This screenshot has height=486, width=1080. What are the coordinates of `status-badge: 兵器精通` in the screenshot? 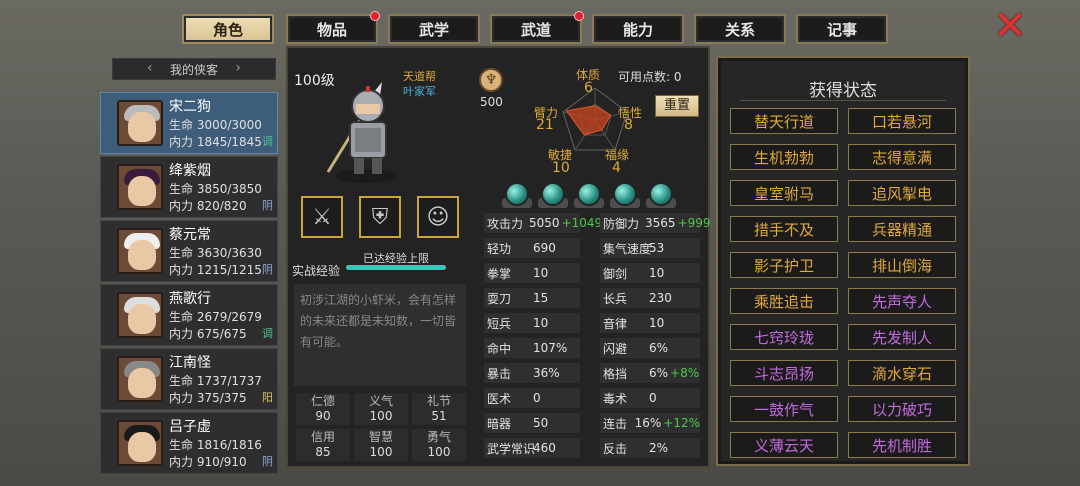 It's located at (902, 229).